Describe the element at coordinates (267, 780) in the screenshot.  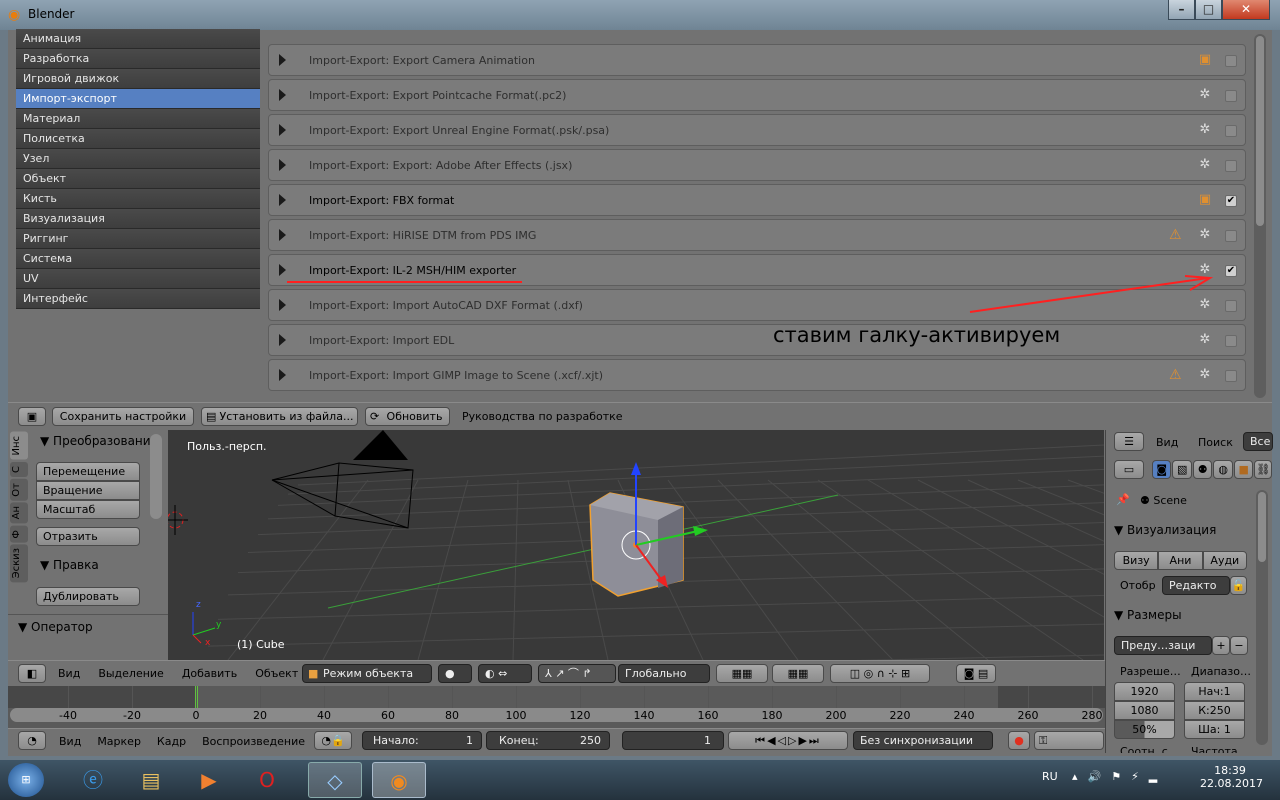
I see `opera-icon: O` at that location.